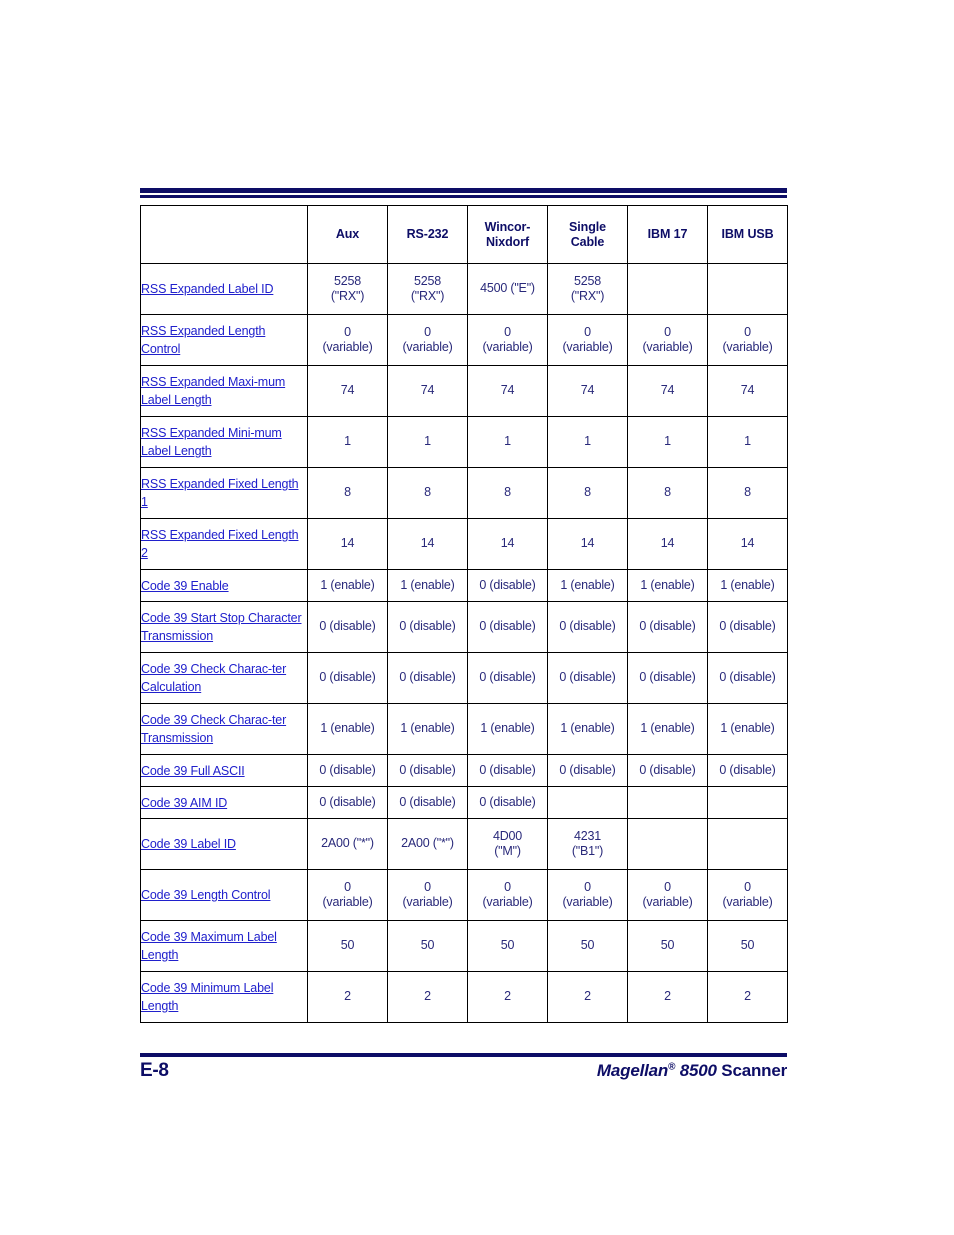  I want to click on table-header-corner, so click(224, 234).